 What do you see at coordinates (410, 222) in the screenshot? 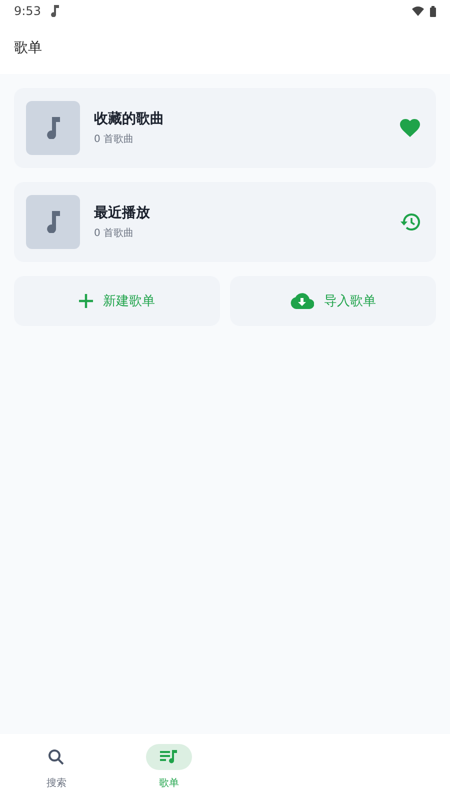
I see `history-icon` at bounding box center [410, 222].